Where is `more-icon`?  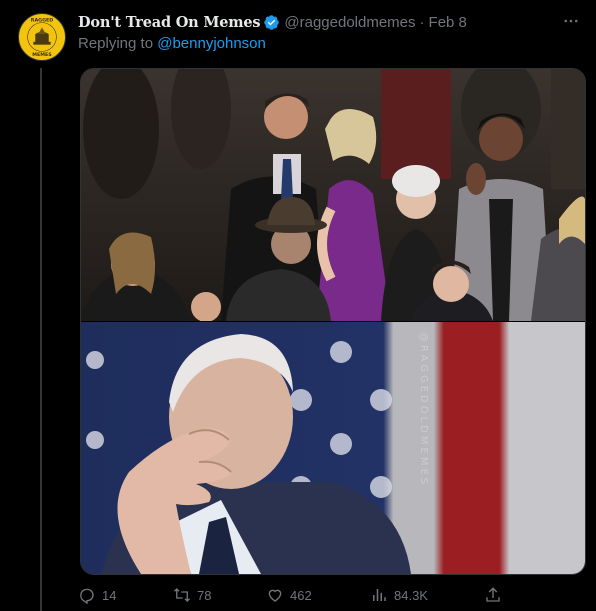 more-icon is located at coordinates (571, 21).